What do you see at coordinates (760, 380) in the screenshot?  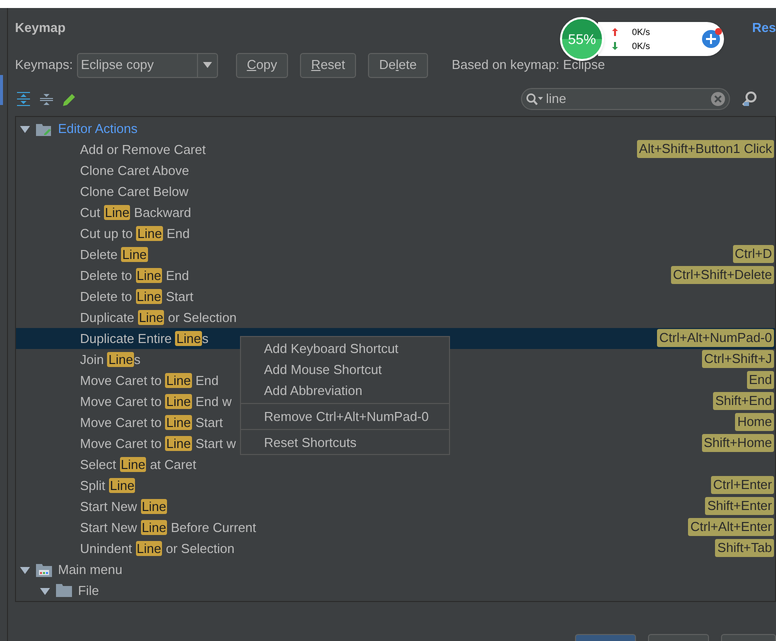 I see `shortcut-badge: End` at bounding box center [760, 380].